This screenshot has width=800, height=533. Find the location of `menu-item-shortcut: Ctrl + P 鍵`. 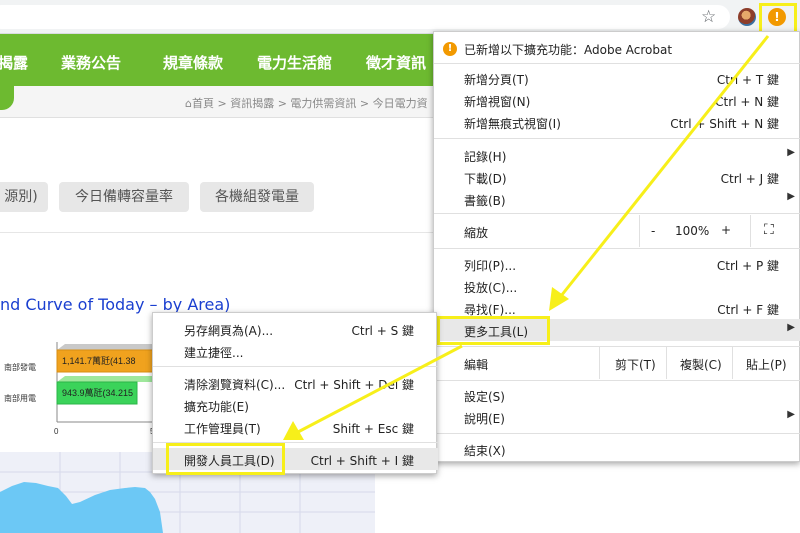

menu-item-shortcut: Ctrl + P 鍵 is located at coordinates (747, 266).